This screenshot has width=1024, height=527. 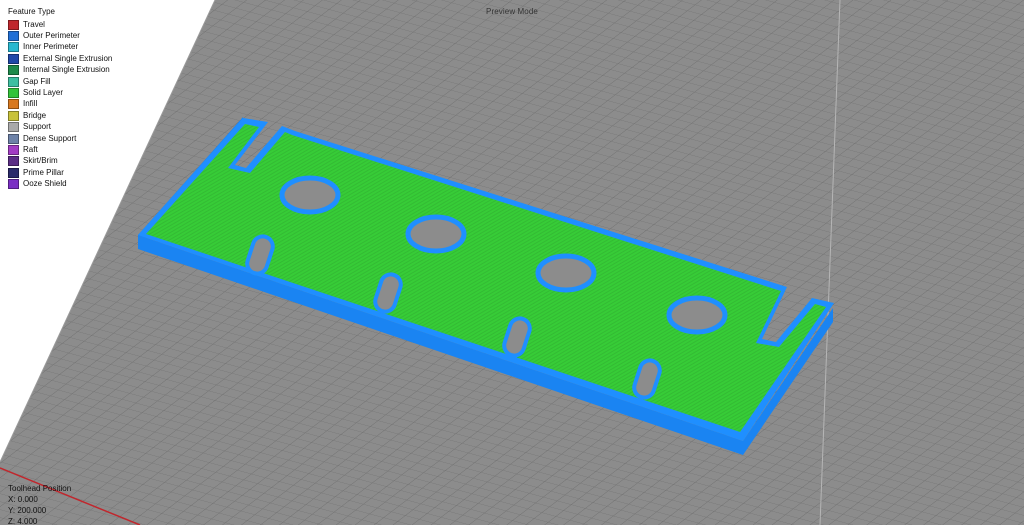 I want to click on legend-item: Infill, so click(x=60, y=104).